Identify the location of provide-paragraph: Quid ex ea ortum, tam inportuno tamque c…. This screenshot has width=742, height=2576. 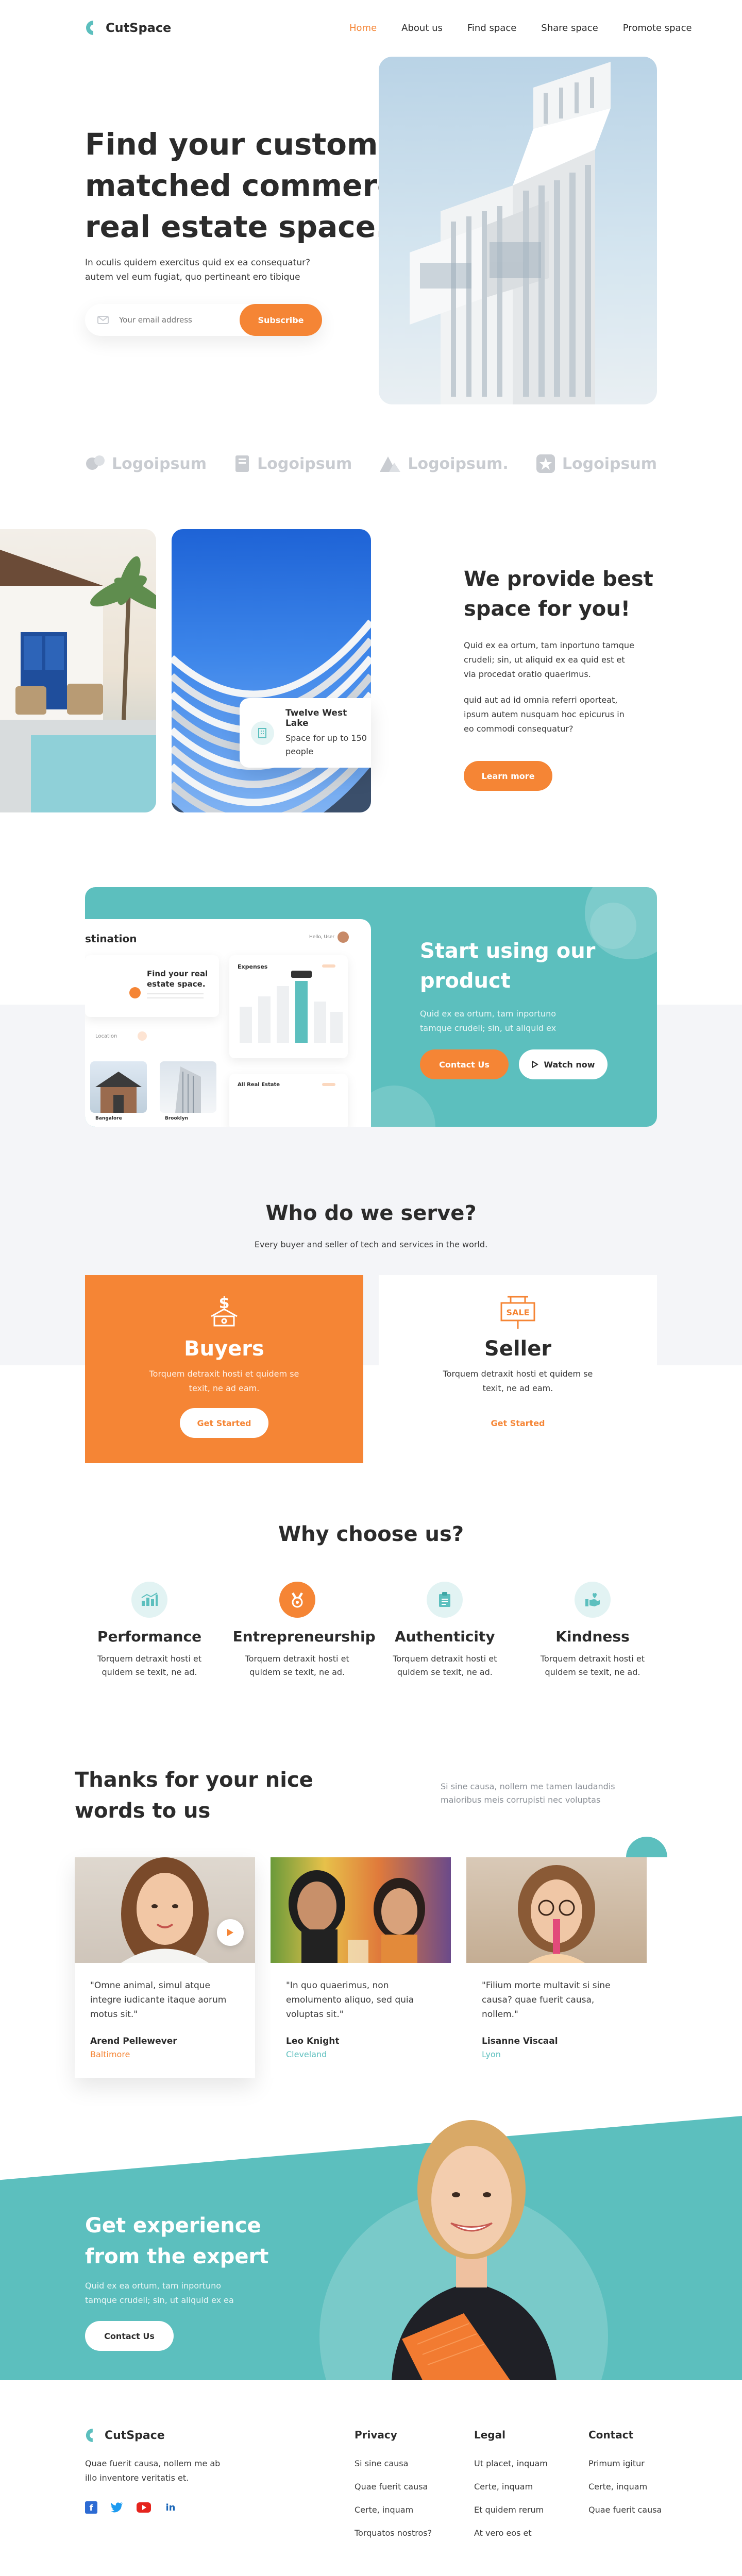
(560, 660).